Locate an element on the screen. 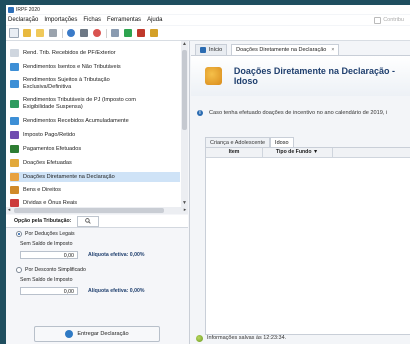  value-deducoes: 0,00 is located at coordinates (49, 255).